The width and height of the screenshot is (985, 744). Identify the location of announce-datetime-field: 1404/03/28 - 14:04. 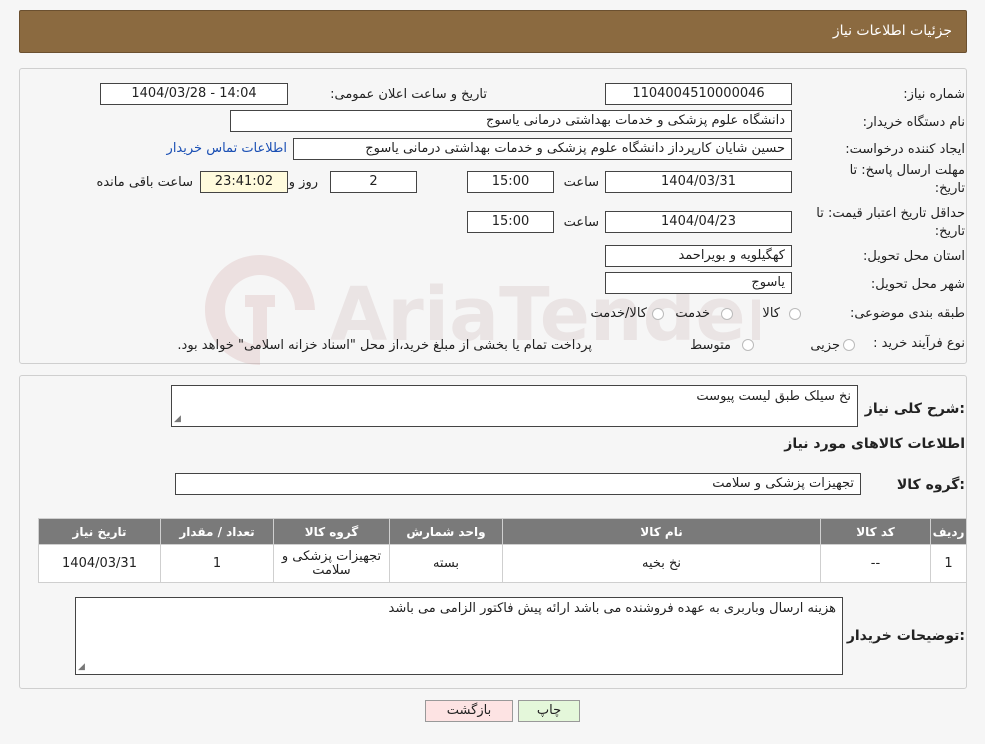
(194, 94).